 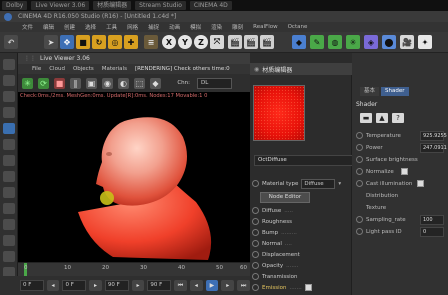 I want to click on menu-item: 工具, so click(x=111, y=27).